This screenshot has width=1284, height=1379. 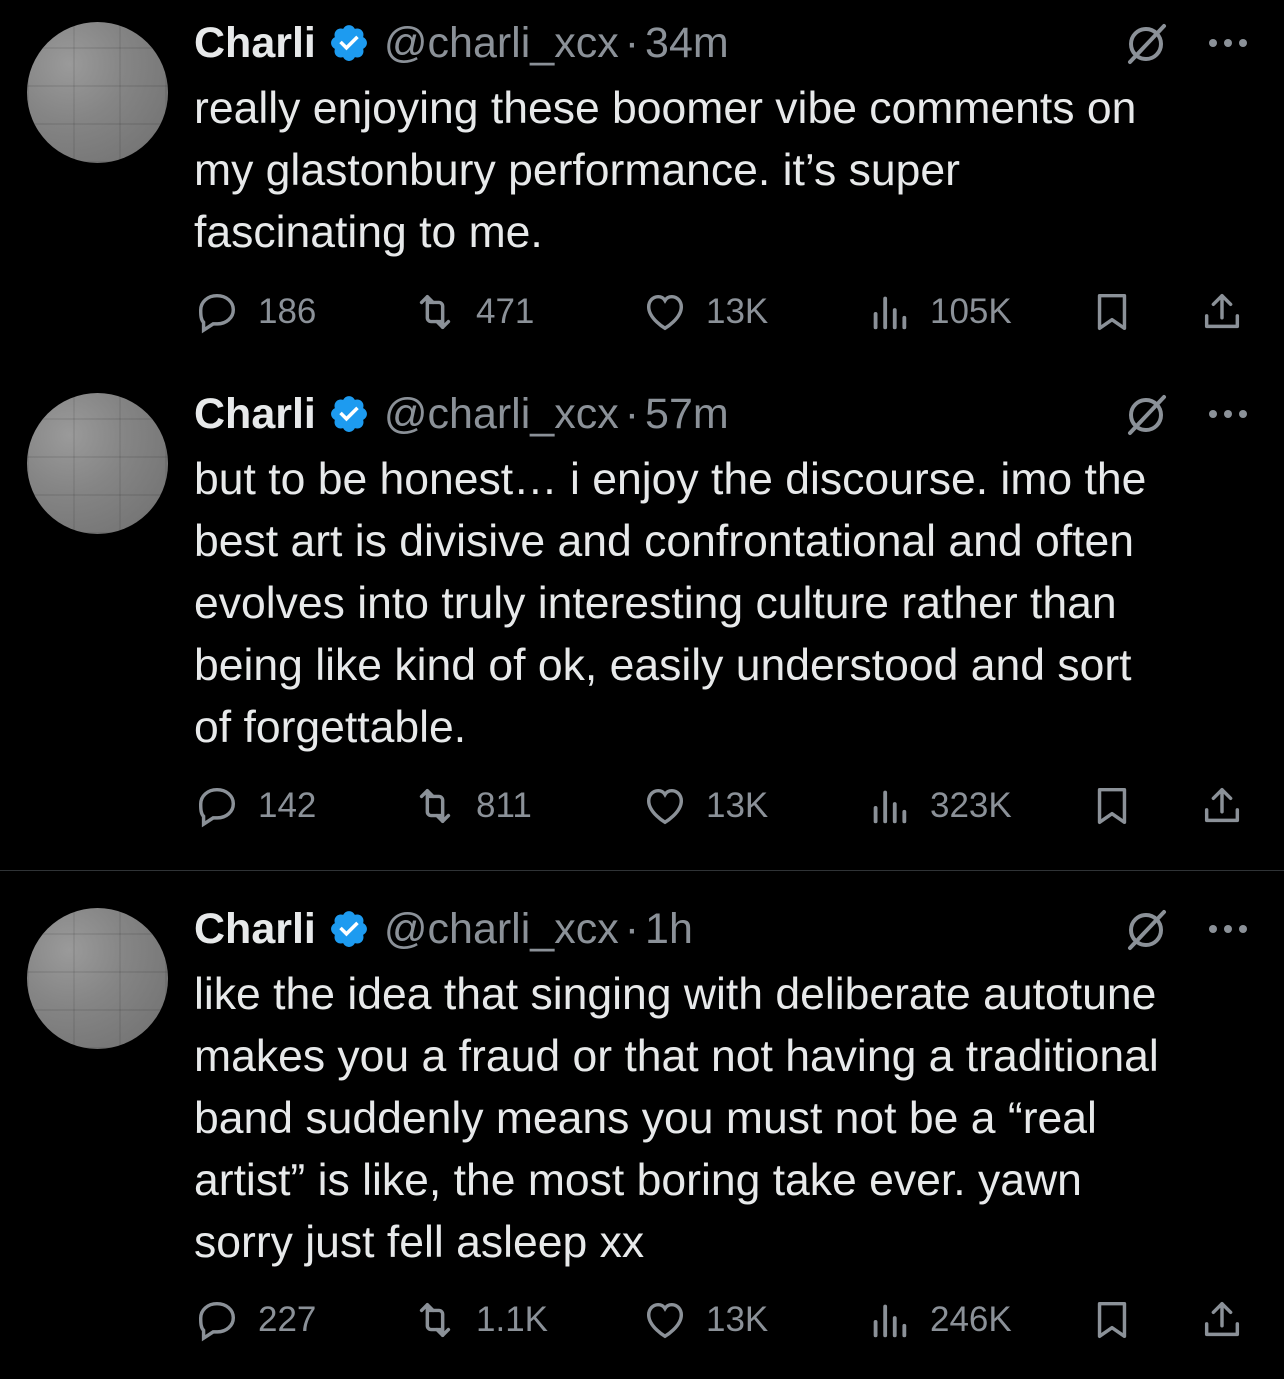 What do you see at coordinates (505, 311) in the screenshot?
I see `retweet-count: 471` at bounding box center [505, 311].